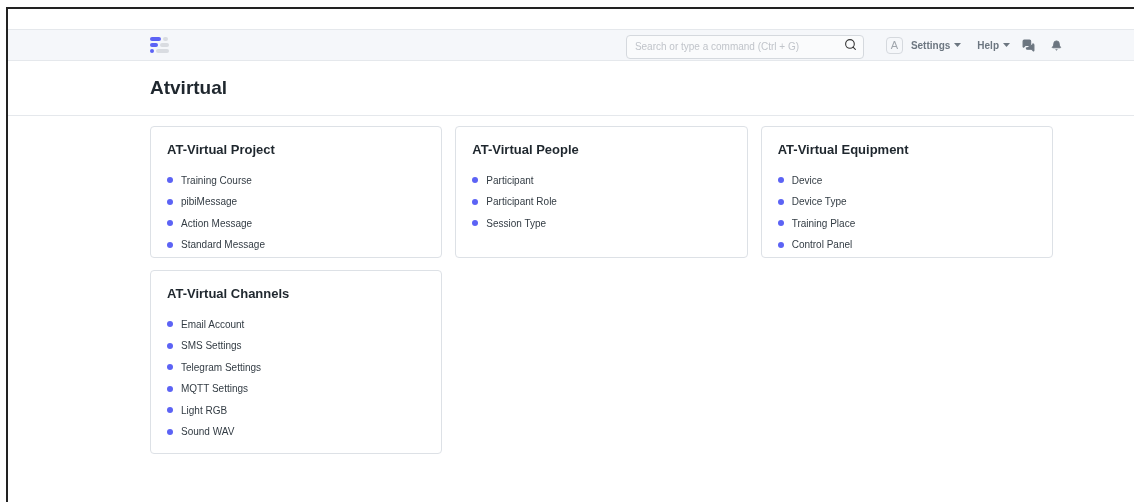 The width and height of the screenshot is (1134, 502). Describe the element at coordinates (223, 245) in the screenshot. I see `link: Standard Message` at that location.